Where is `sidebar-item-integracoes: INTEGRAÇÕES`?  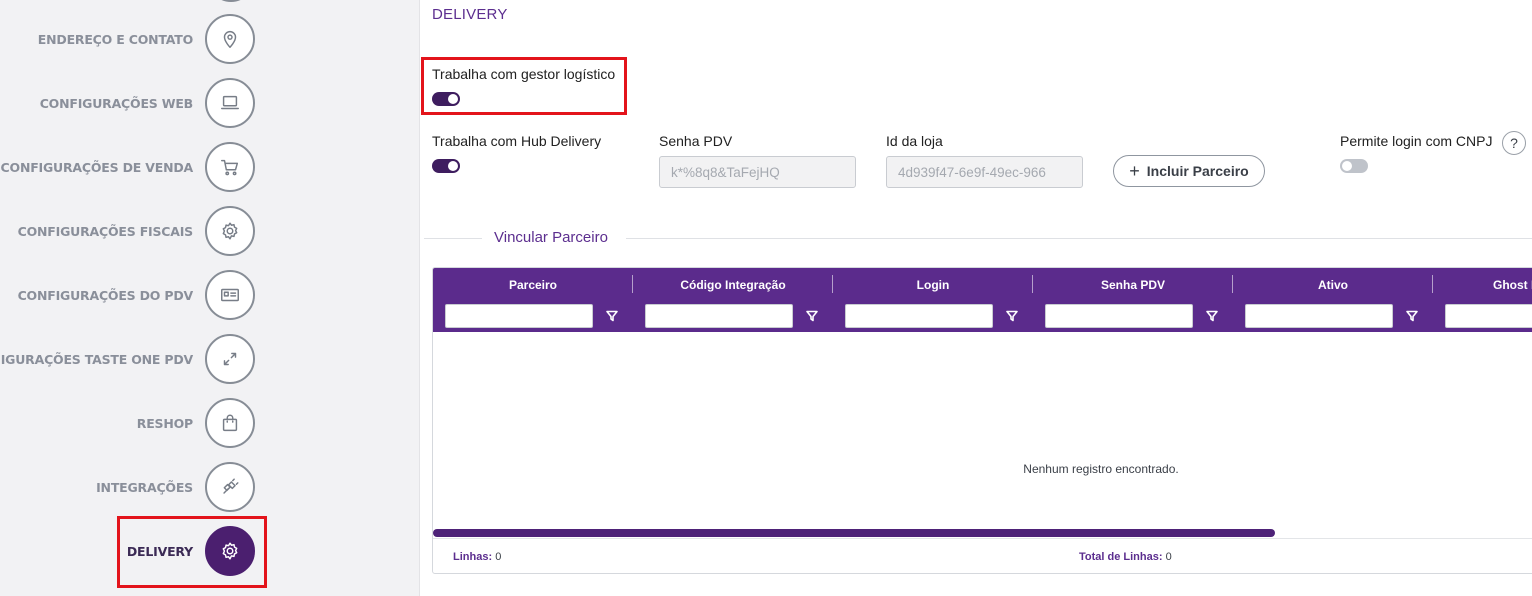
sidebar-item-integracoes: INTEGRAÇÕES is located at coordinates (175, 487).